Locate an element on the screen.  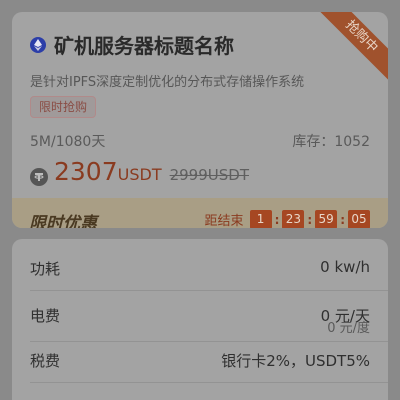
price-row: 2307 USDT 2999USDT is located at coordinates (139, 171).